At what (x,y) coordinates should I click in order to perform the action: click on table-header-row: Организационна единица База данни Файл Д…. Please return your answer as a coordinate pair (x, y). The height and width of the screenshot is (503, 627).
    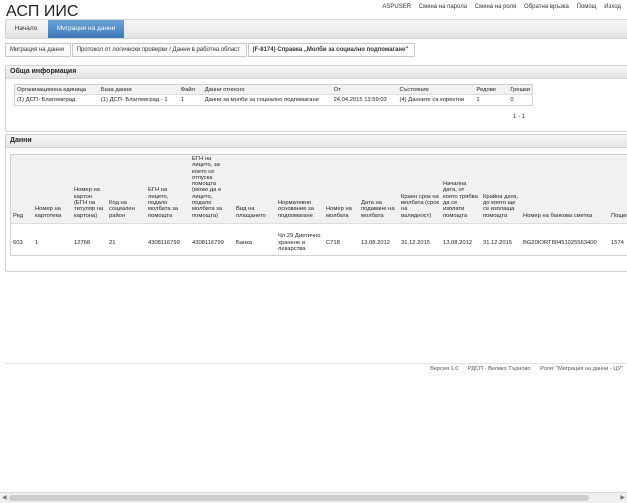
    Looking at the image, I should click on (273, 89).